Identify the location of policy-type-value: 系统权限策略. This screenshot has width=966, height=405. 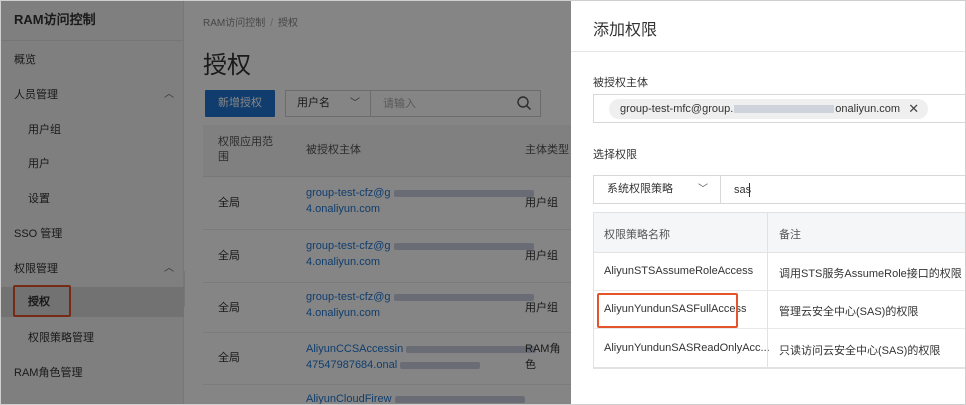
(640, 189).